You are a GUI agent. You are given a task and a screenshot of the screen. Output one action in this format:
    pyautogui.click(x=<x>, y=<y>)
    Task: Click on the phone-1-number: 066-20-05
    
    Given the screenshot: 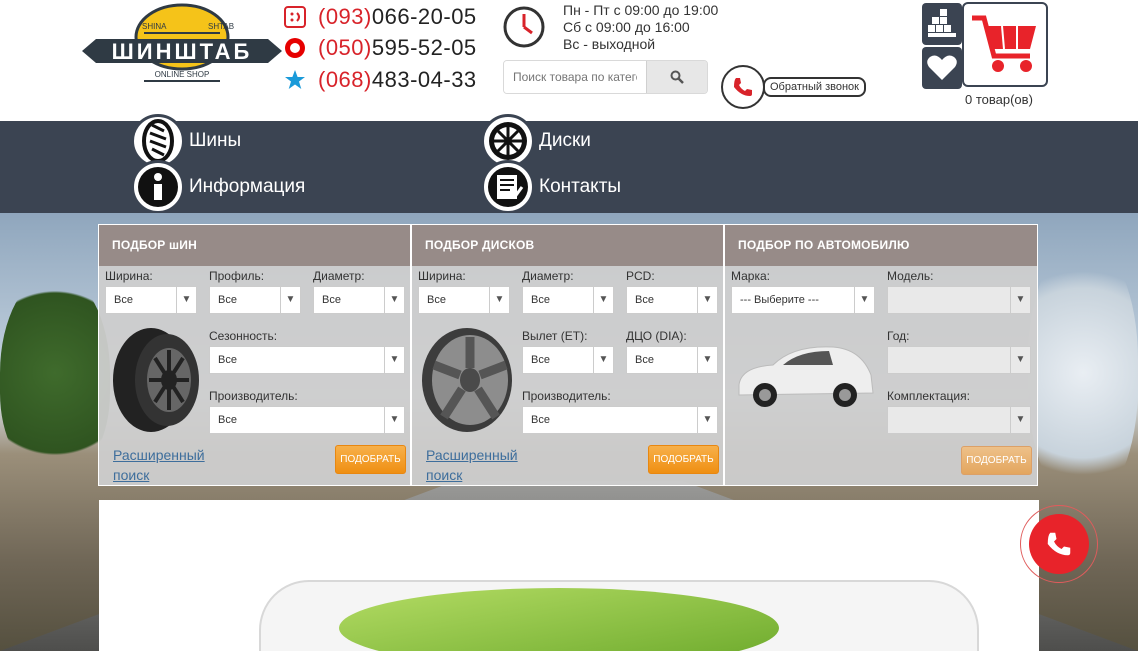 What is the action you would take?
    pyautogui.click(x=424, y=16)
    